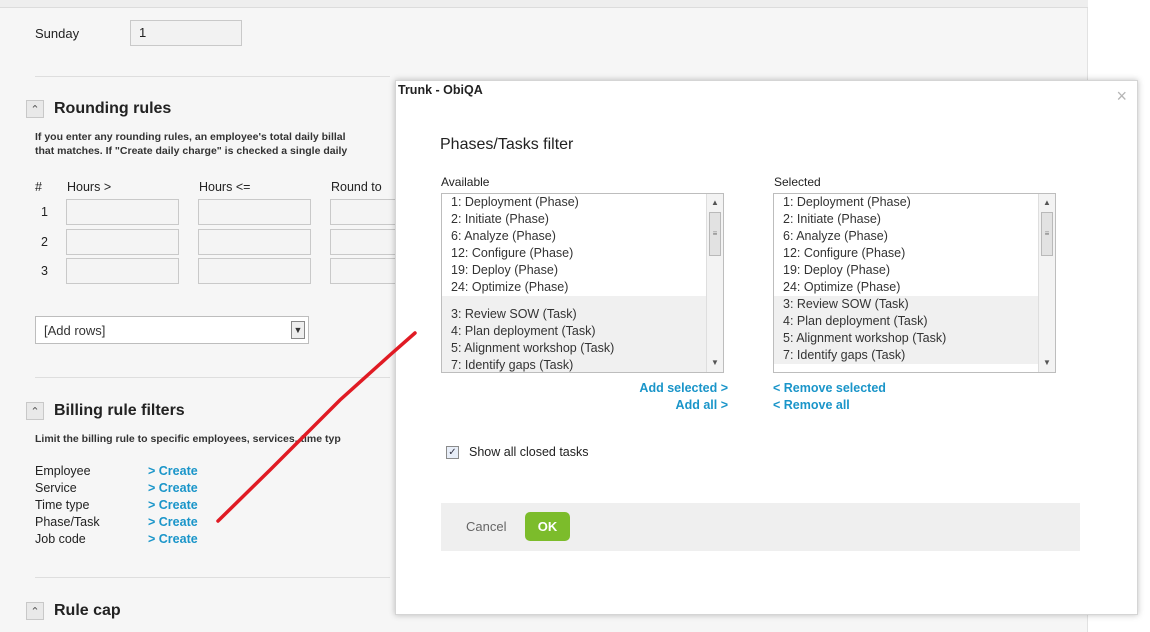 Image resolution: width=1150 pixels, height=632 pixels. I want to click on add-selected-link: Add selected >, so click(683, 388).